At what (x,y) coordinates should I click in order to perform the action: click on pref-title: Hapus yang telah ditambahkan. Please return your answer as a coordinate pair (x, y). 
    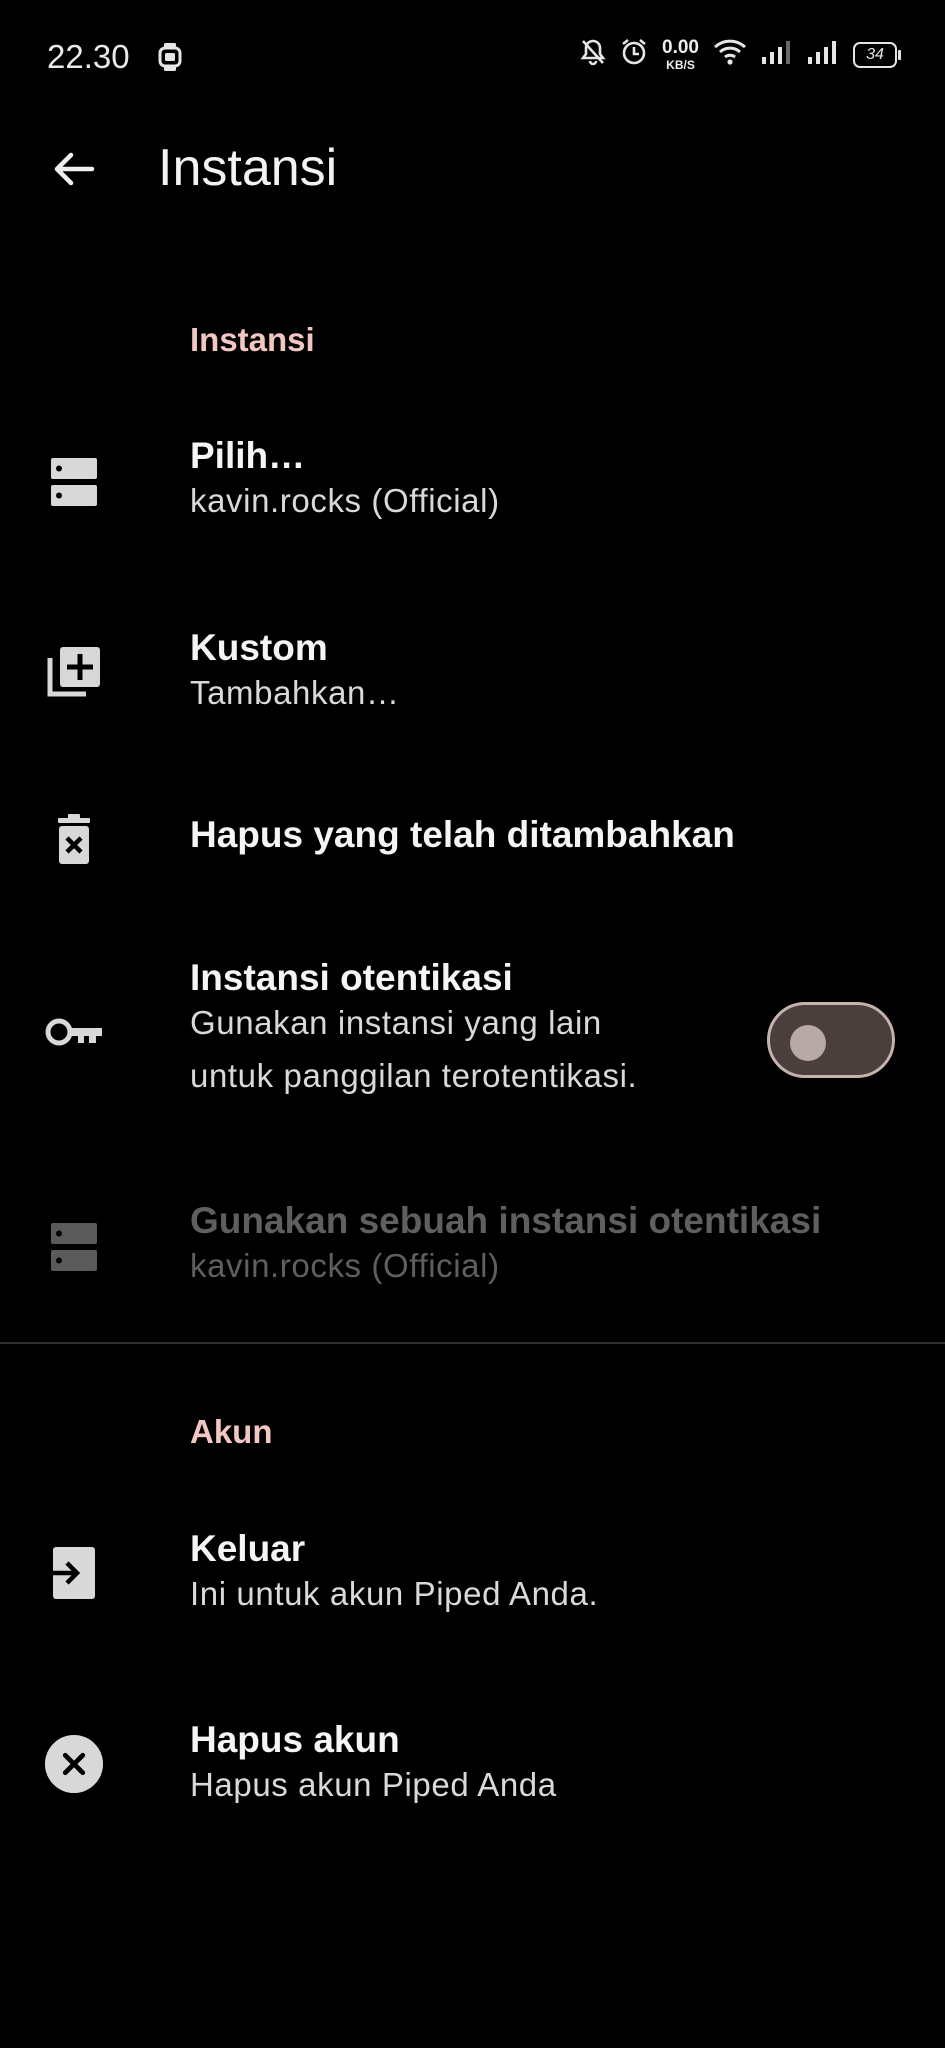
    Looking at the image, I should click on (462, 834).